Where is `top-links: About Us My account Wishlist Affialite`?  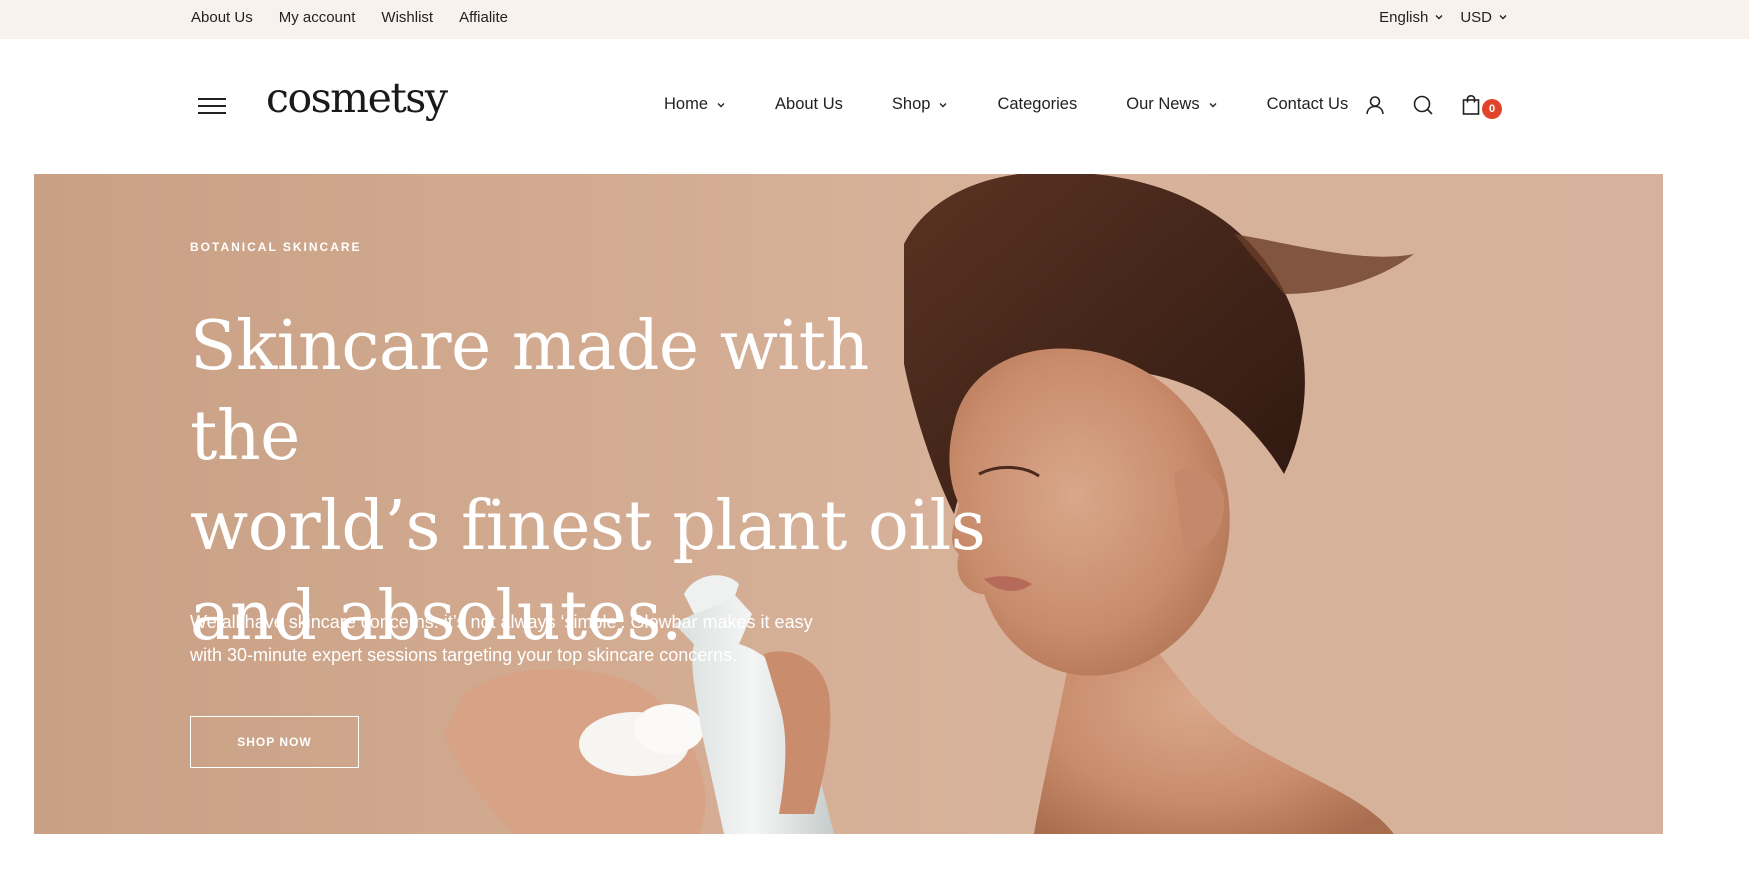 top-links: About Us My account Wishlist Affialite is located at coordinates (349, 17).